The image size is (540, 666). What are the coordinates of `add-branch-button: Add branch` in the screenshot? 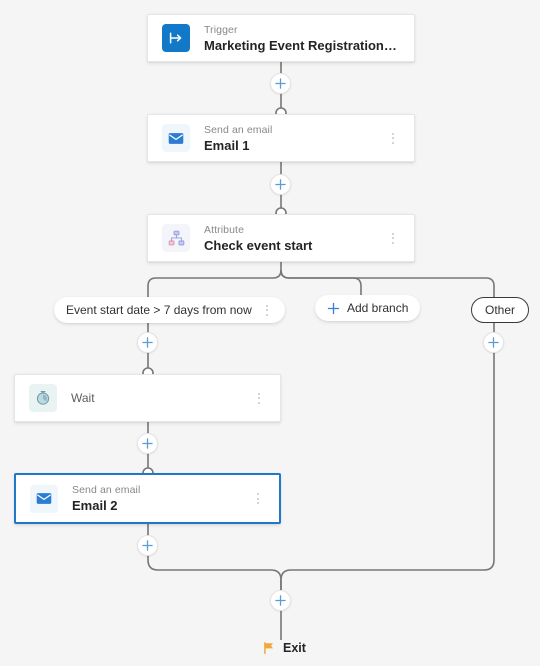 It's located at (368, 308).